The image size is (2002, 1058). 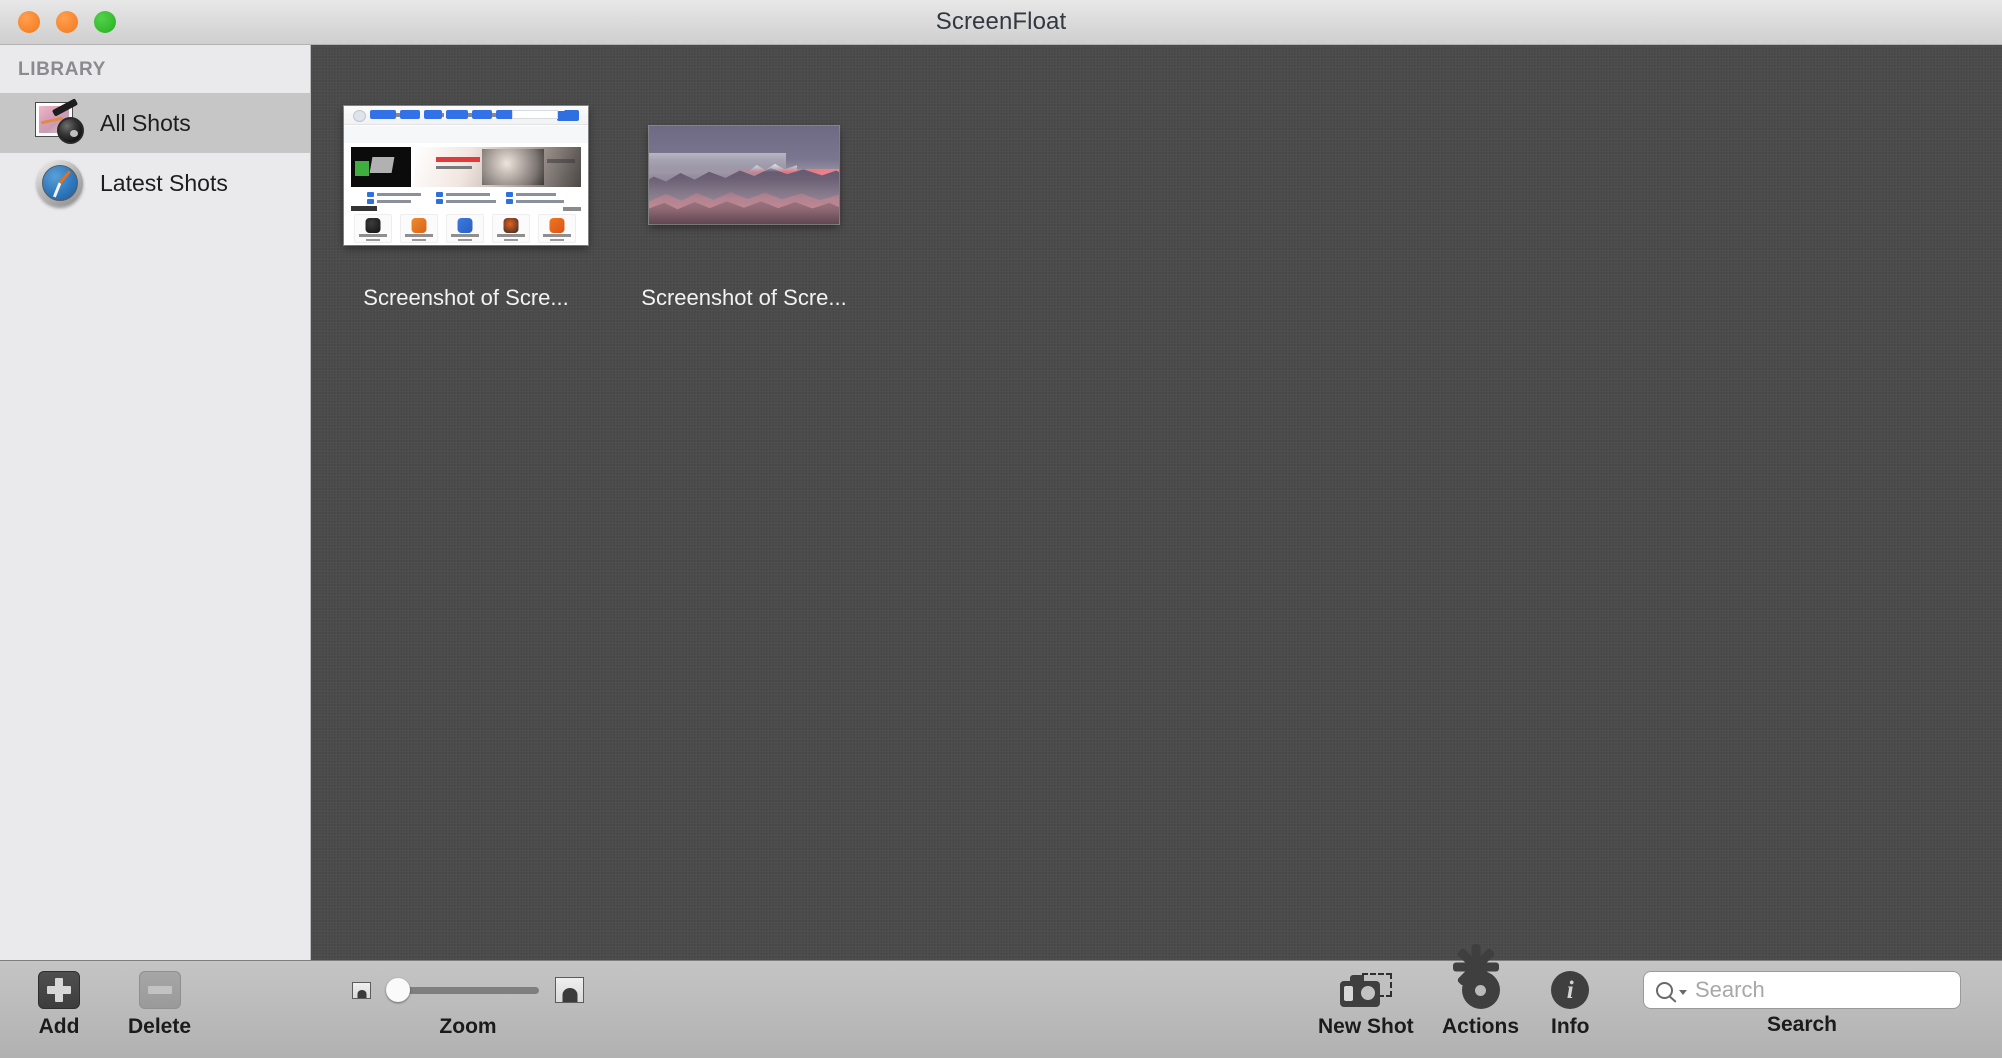 I want to click on add-button: Add, so click(x=59, y=1004).